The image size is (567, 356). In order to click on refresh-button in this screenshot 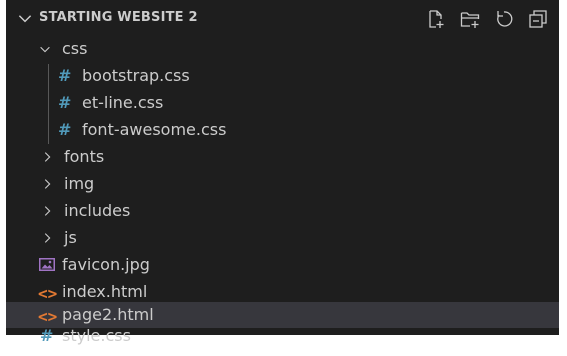, I will do `click(504, 19)`.